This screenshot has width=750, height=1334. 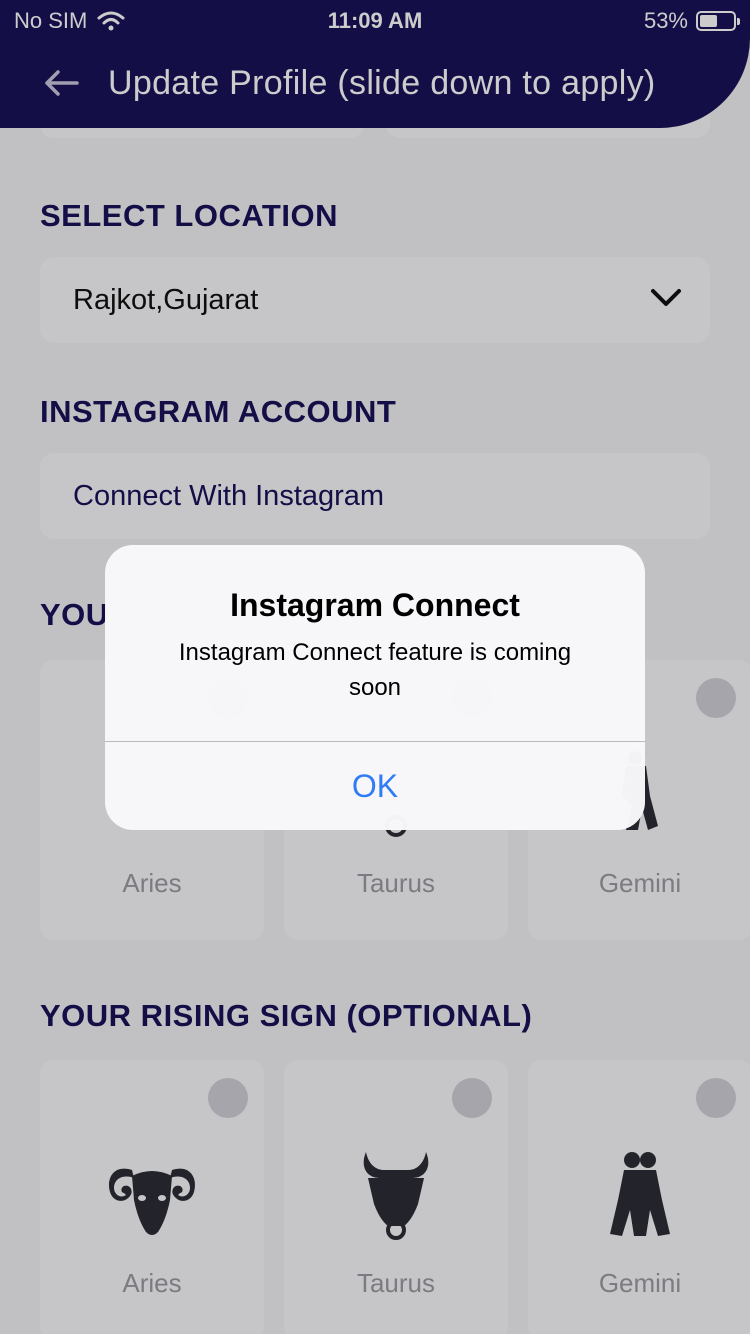 What do you see at coordinates (375, 605) in the screenshot?
I see `alert-title: Instagram Connect` at bounding box center [375, 605].